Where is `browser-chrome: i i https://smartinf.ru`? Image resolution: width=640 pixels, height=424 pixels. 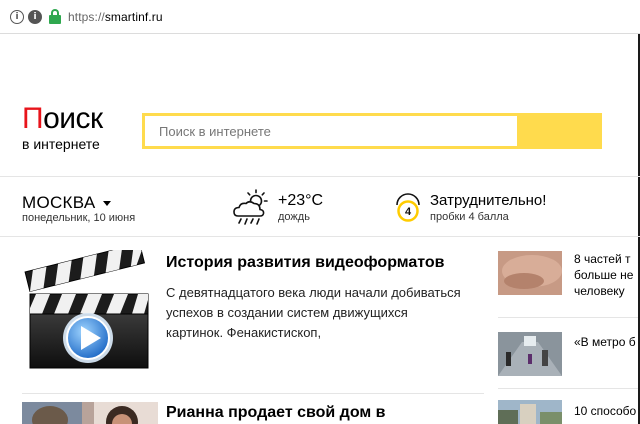
browser-chrome: i i https://smartinf.ru is located at coordinates (320, 20).